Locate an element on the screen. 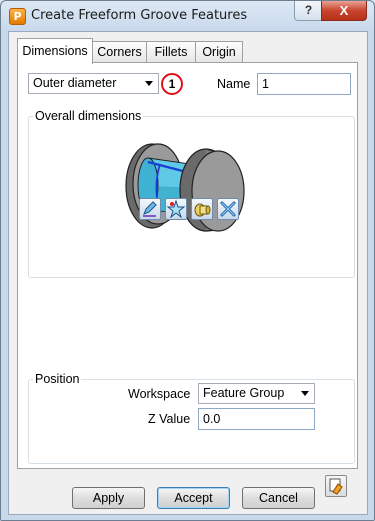 Image resolution: width=375 pixels, height=521 pixels. close-button: X is located at coordinates (344, 11).